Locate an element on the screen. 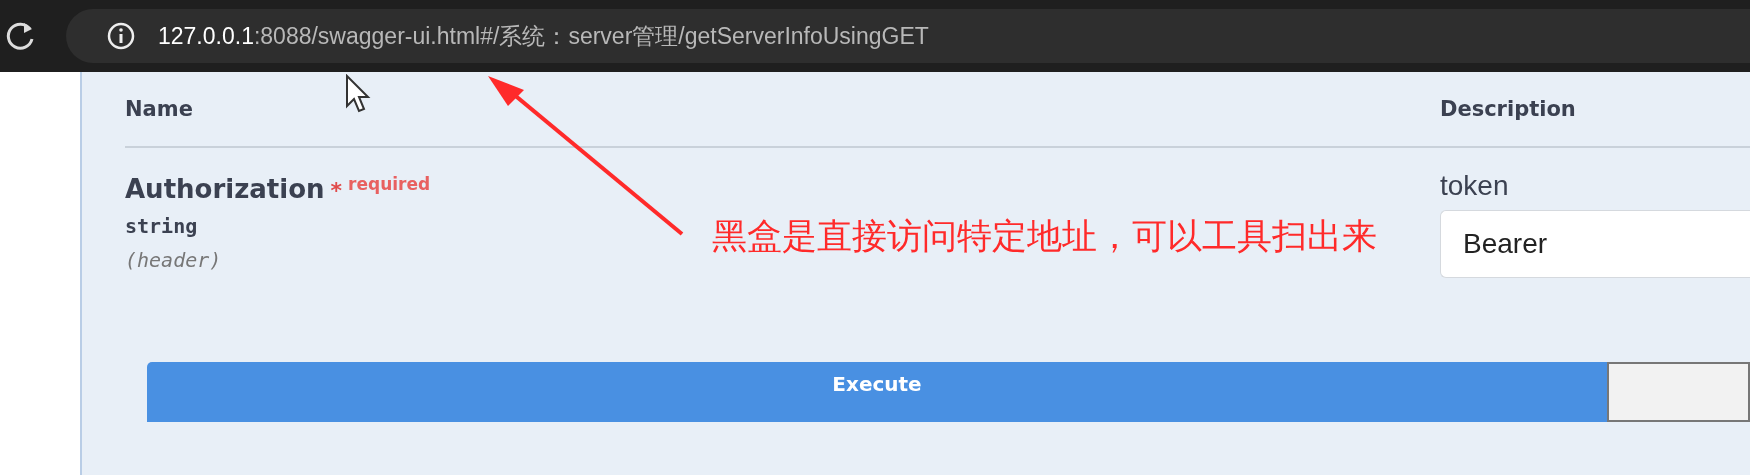  mouse-cursor-icon is located at coordinates (358, 94).